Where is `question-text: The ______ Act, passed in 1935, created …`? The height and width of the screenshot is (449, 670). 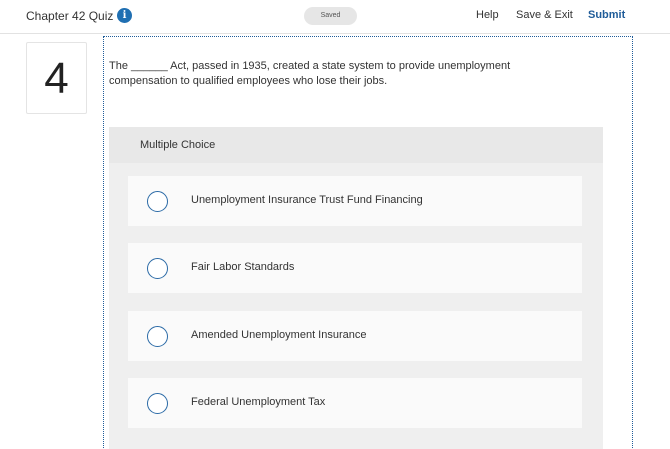 question-text: The ______ Act, passed in 1935, created … is located at coordinates (310, 73).